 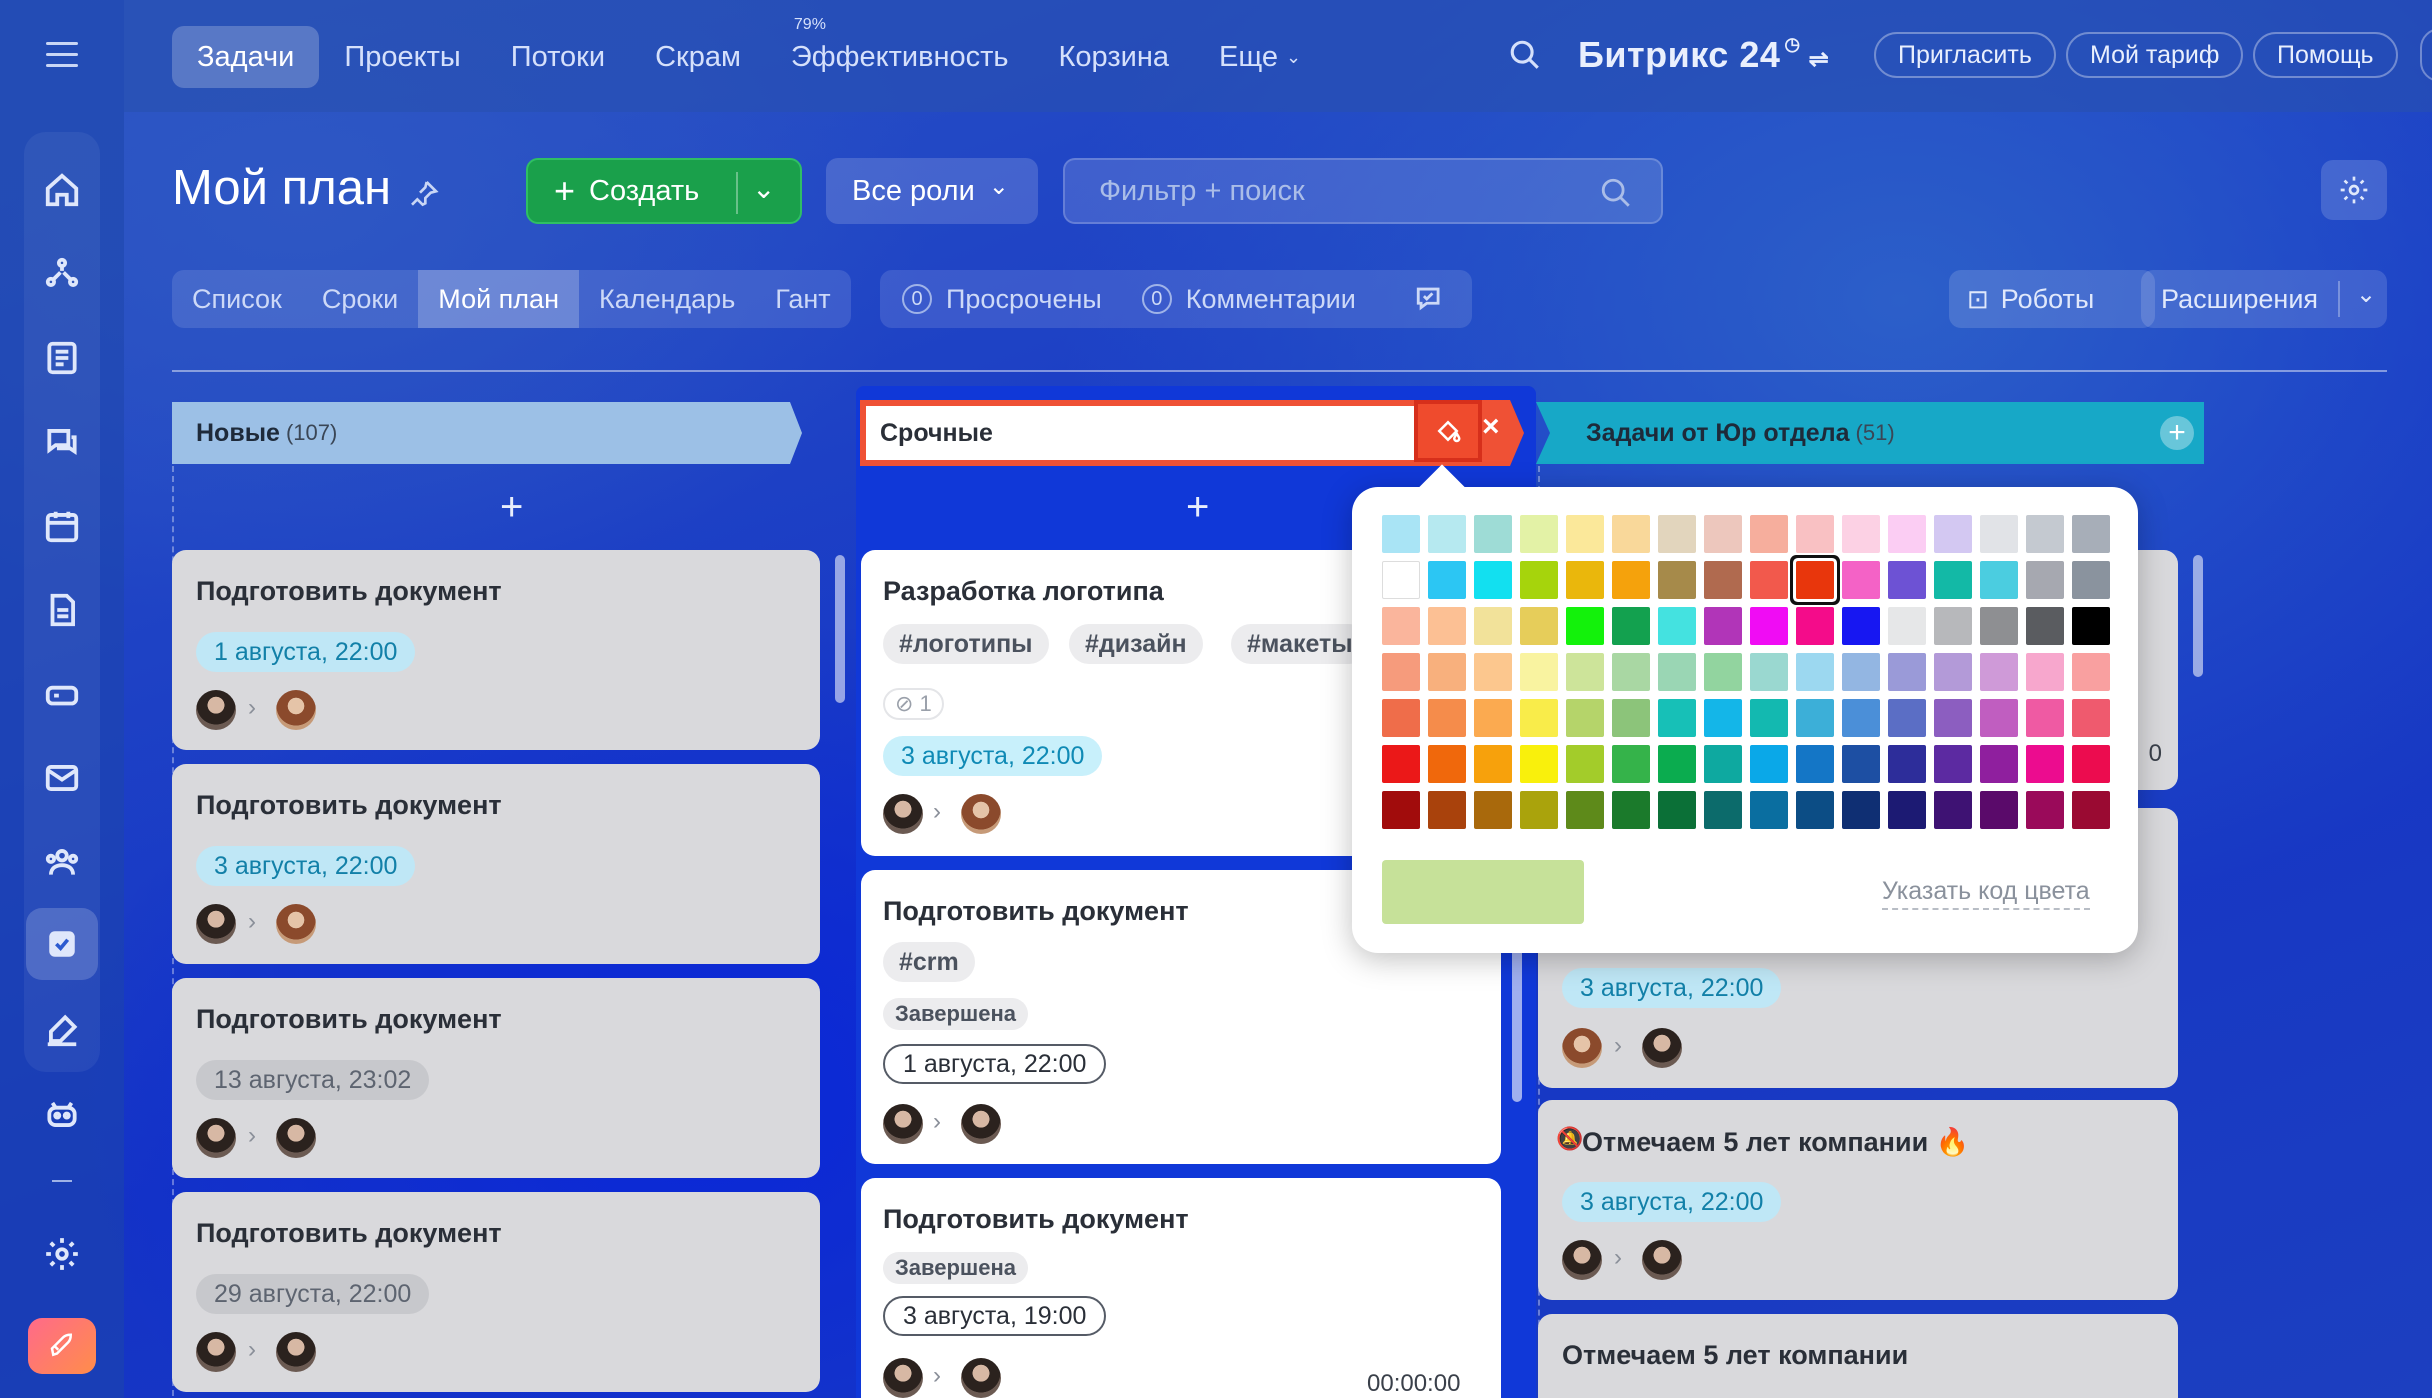 What do you see at coordinates (62, 358) in the screenshot?
I see `news-icon` at bounding box center [62, 358].